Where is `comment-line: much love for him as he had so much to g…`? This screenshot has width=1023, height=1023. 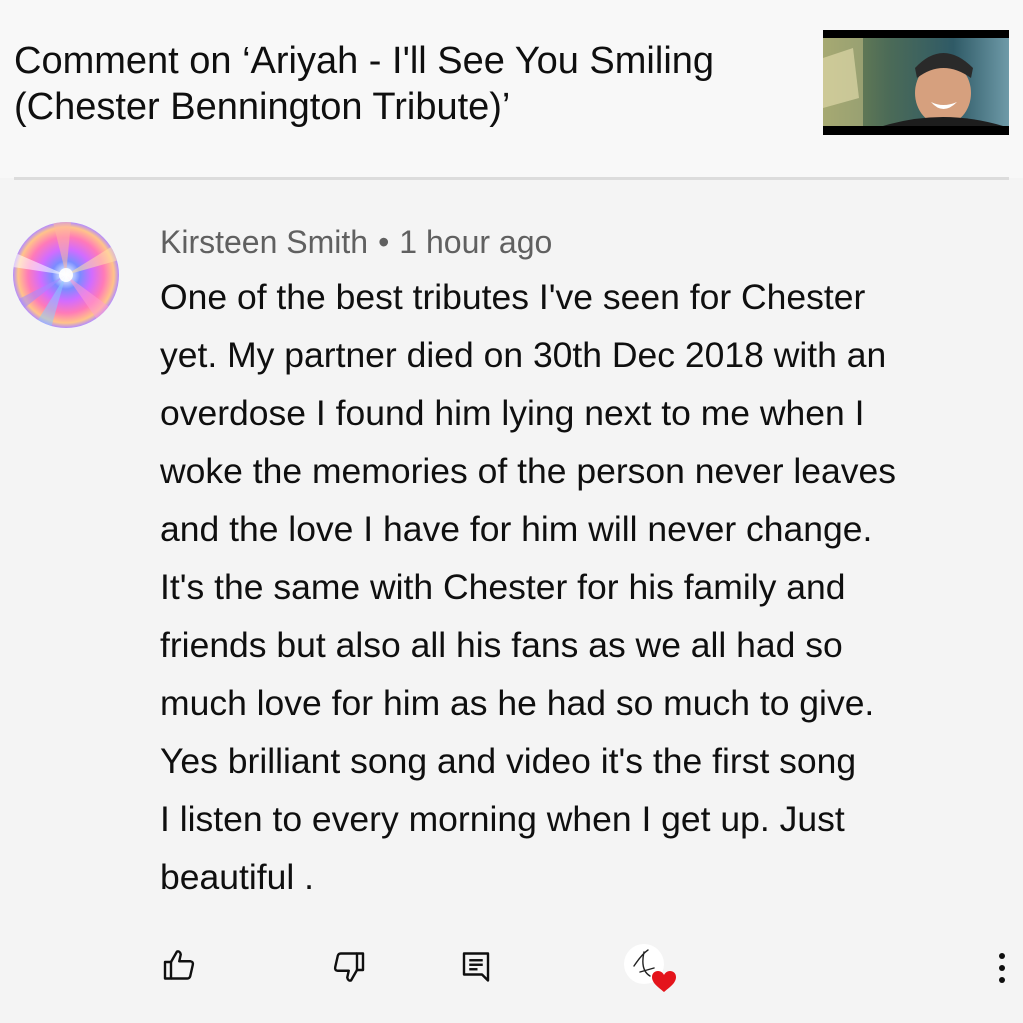
comment-line: much love for him as he had so much to g… is located at coordinates (517, 703).